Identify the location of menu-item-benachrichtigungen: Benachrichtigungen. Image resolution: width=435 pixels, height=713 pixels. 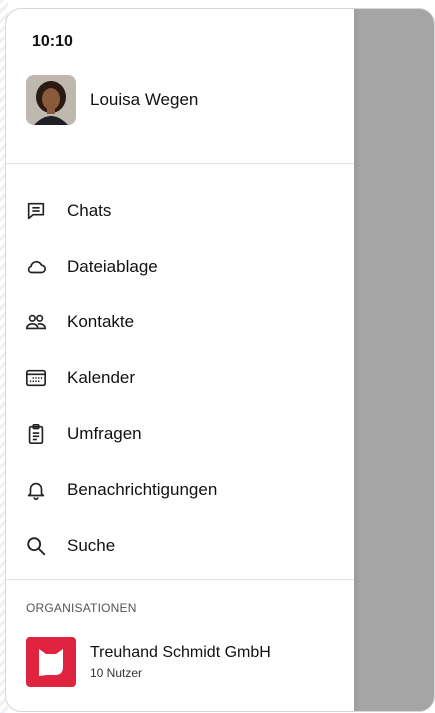
(180, 490).